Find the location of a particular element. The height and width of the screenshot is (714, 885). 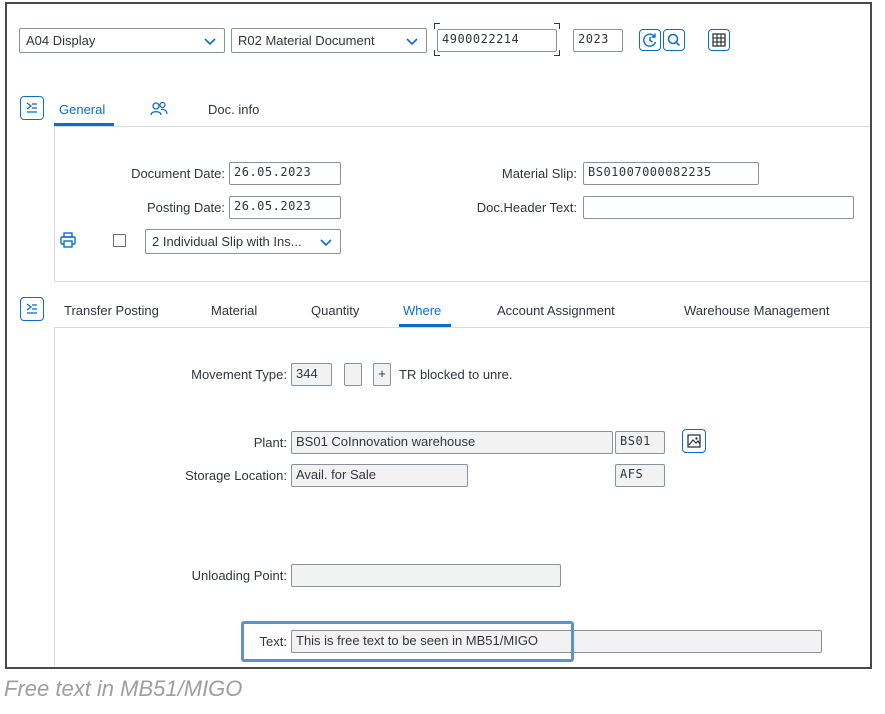

tab-material: Material is located at coordinates (234, 310).